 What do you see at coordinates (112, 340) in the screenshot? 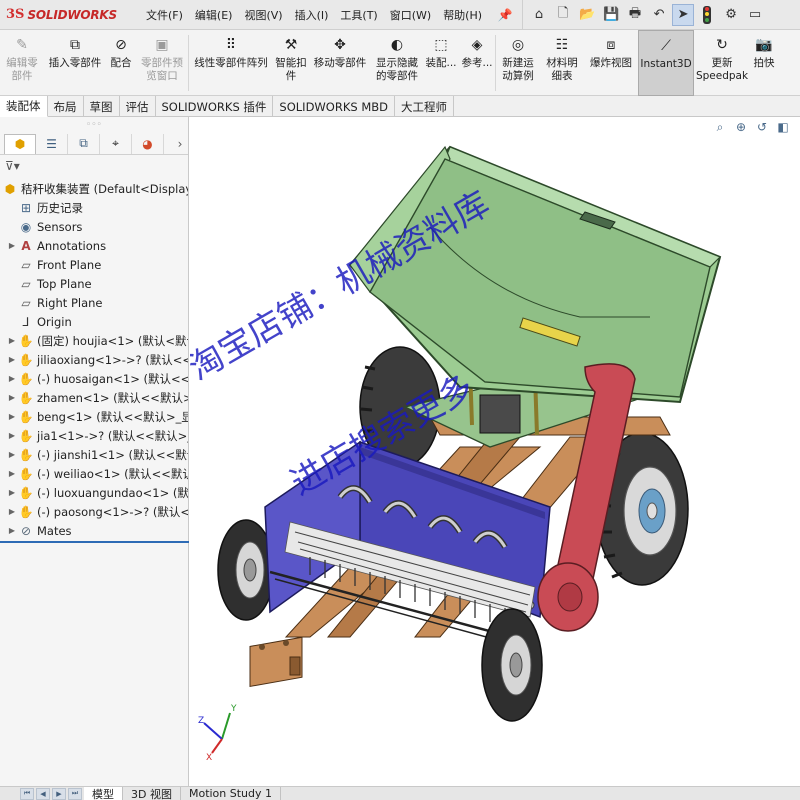
I see `component-label: (固定) houjia<1> (默认<默认` at bounding box center [112, 340].